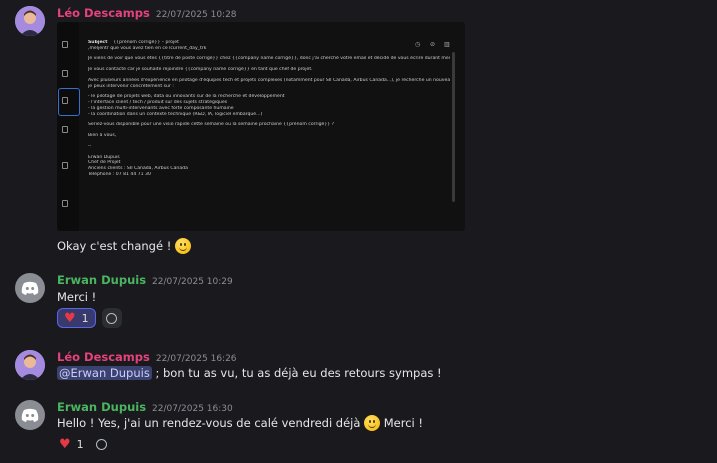 This screenshot has width=717, height=463. What do you see at coordinates (192, 409) in the screenshot?
I see `timestamp: 22/07/2025 16:30` at bounding box center [192, 409].